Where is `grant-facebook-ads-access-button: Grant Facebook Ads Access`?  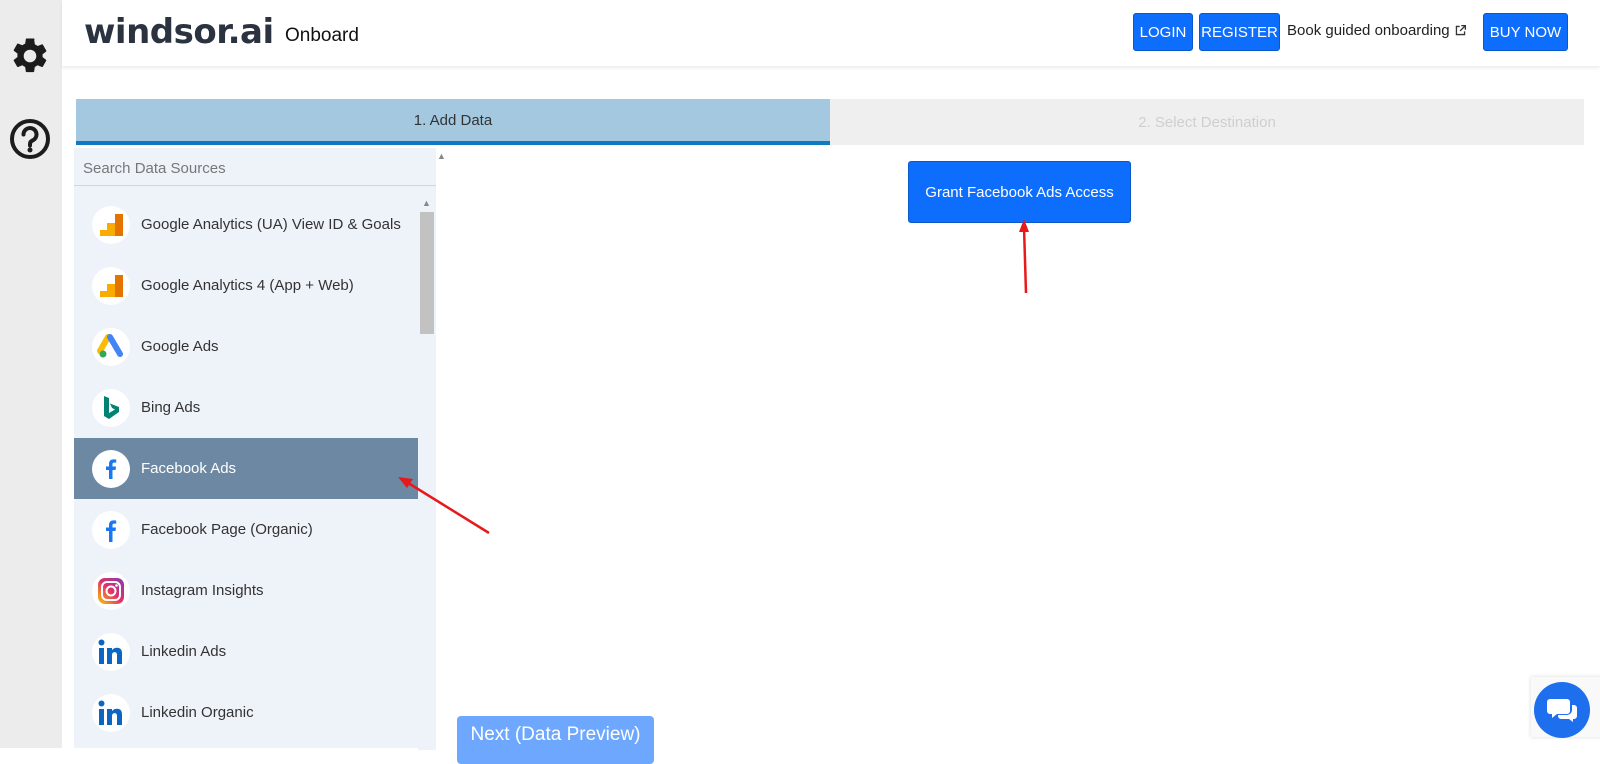 grant-facebook-ads-access-button: Grant Facebook Ads Access is located at coordinates (1019, 192).